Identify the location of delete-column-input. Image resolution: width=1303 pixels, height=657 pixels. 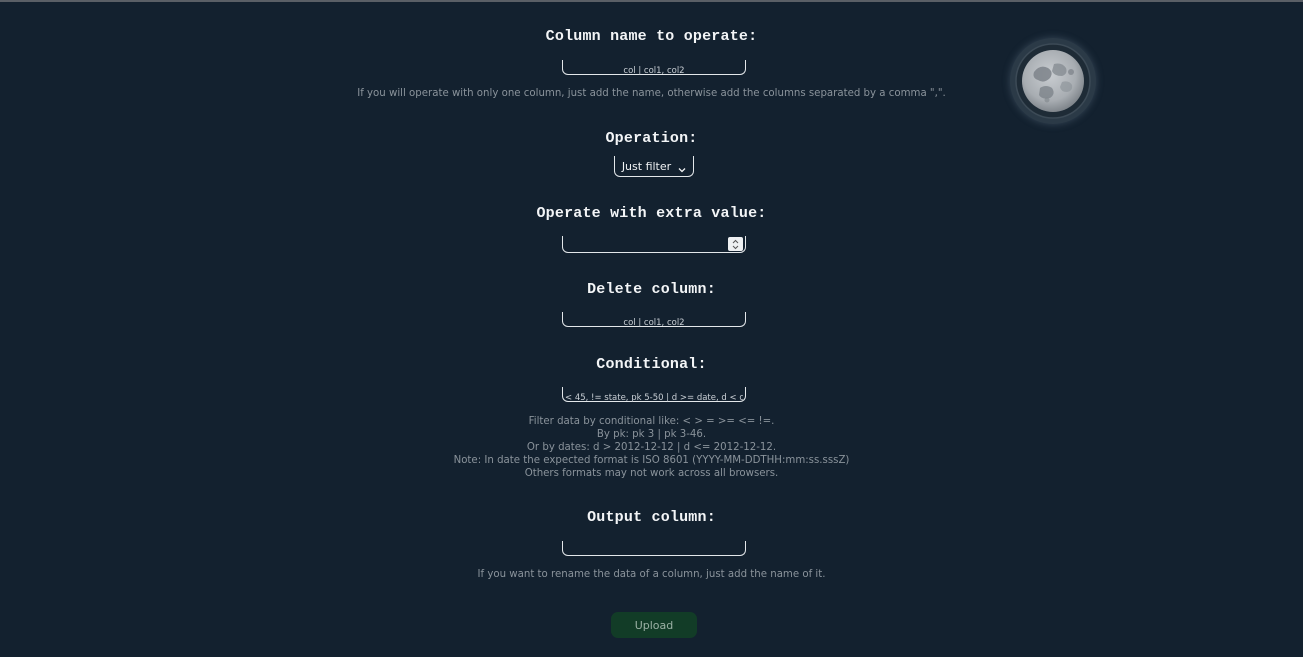
(654, 323).